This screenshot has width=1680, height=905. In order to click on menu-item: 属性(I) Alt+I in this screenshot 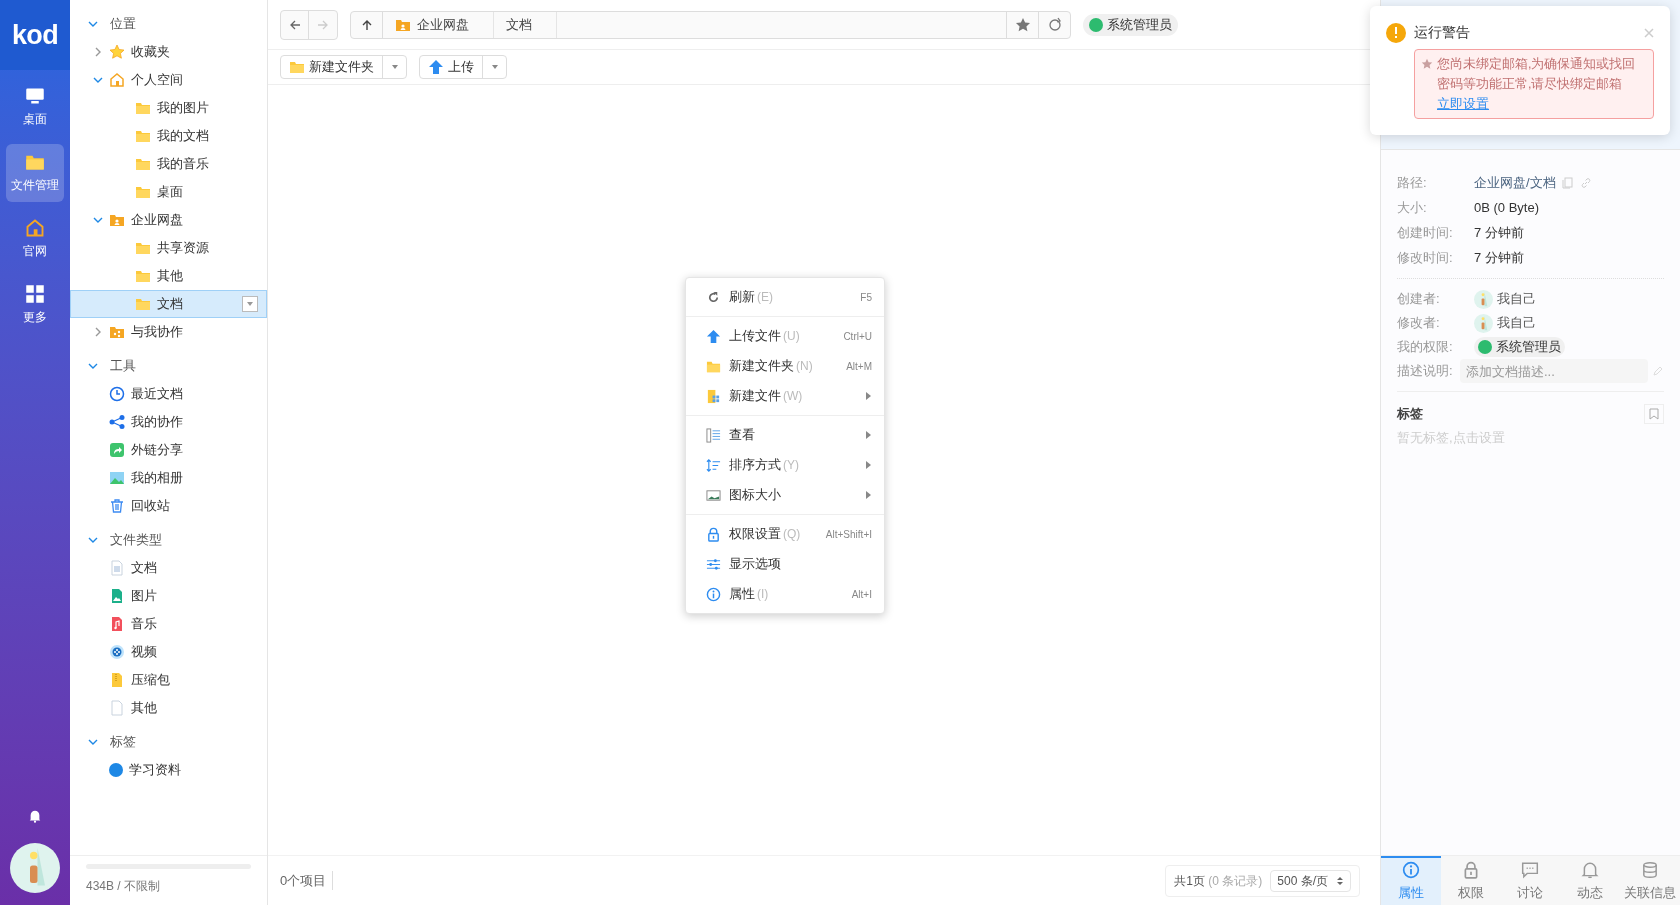, I will do `click(785, 594)`.